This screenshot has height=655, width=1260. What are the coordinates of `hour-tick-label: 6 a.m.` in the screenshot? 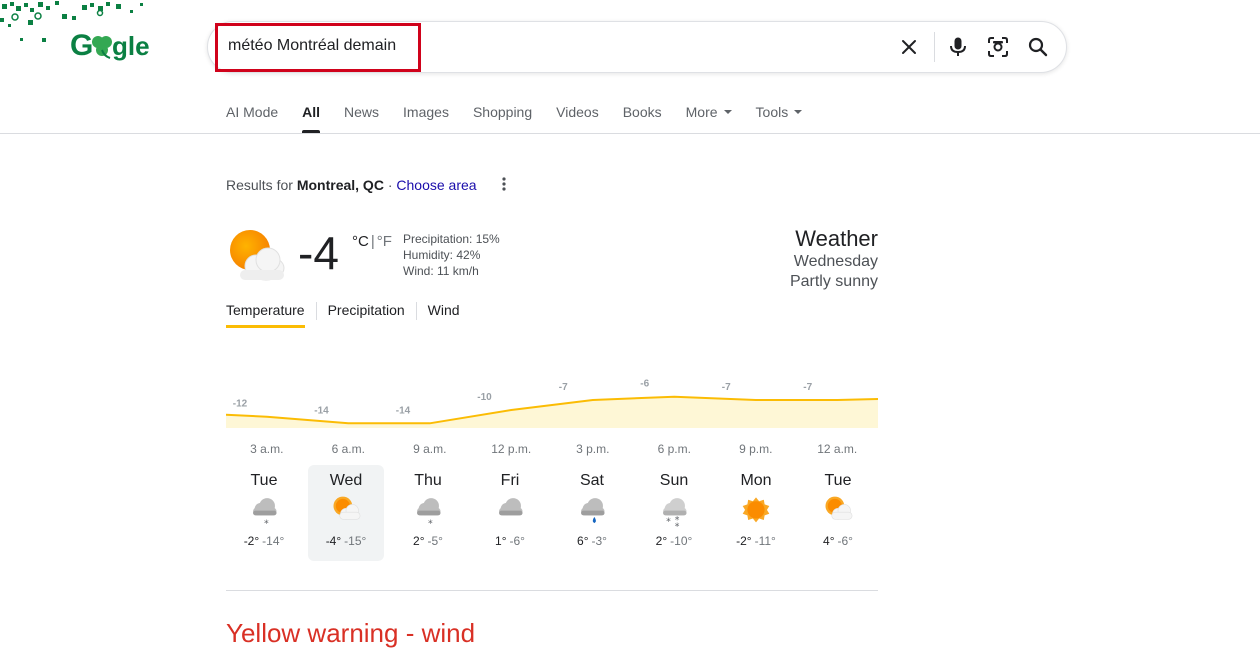 It's located at (348, 449).